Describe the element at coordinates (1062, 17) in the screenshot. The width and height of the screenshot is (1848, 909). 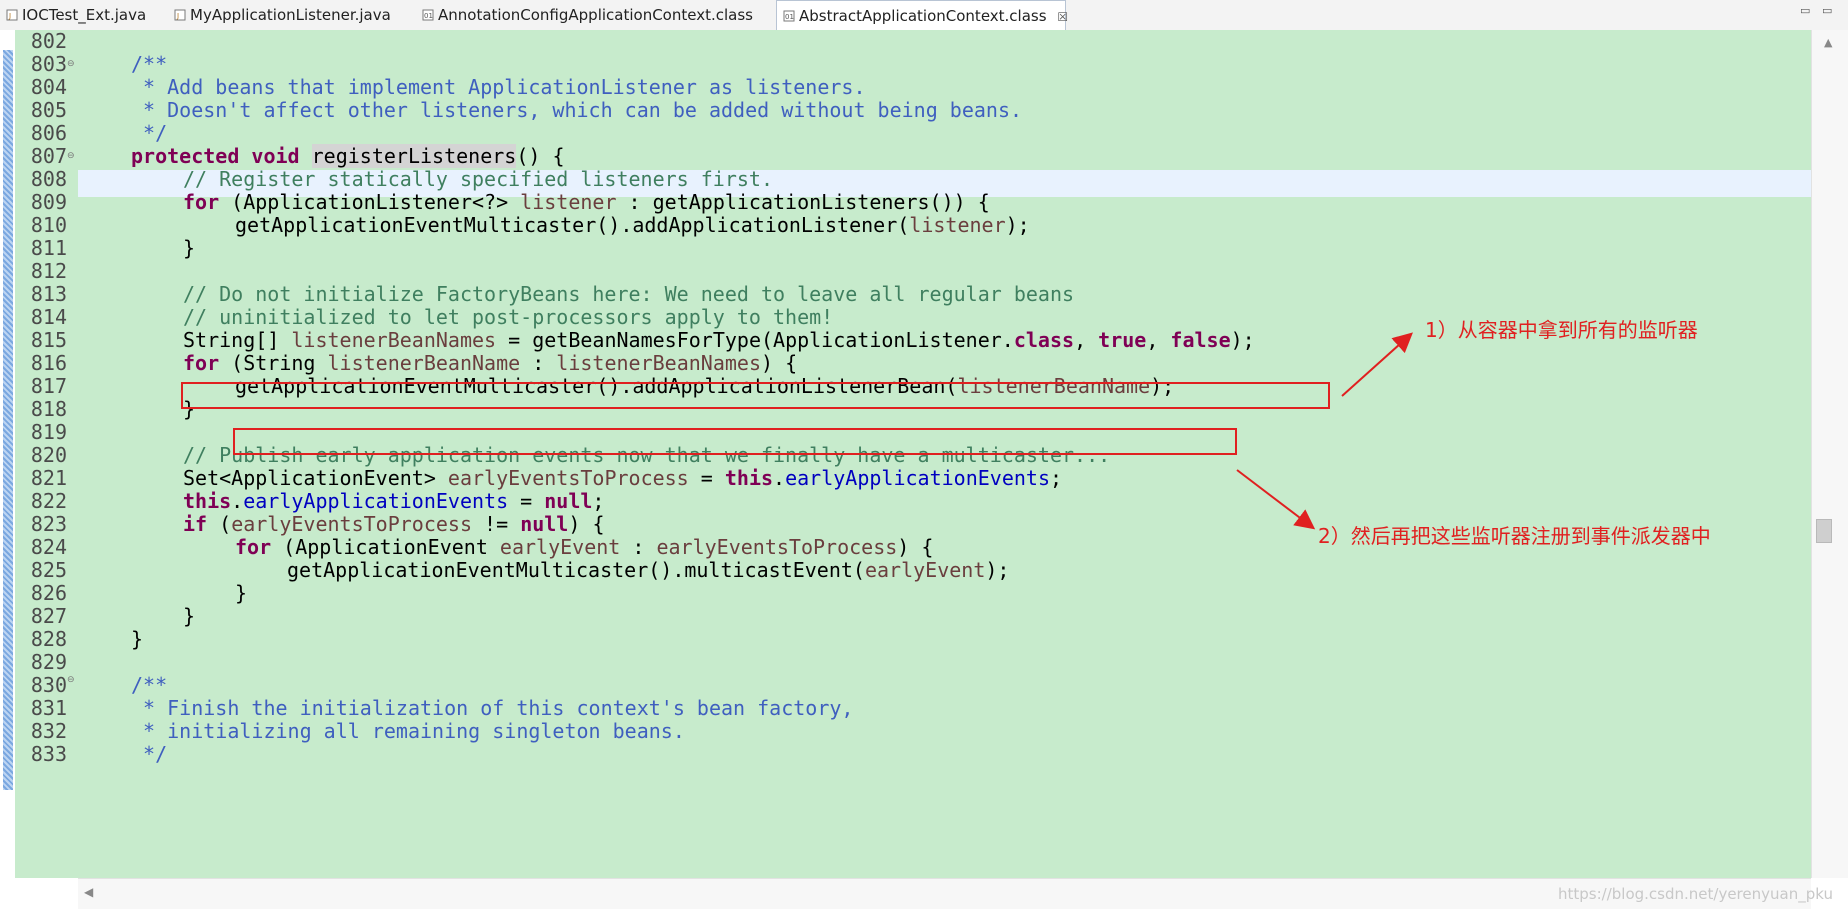
I see `close-tab-icon: ☒` at that location.